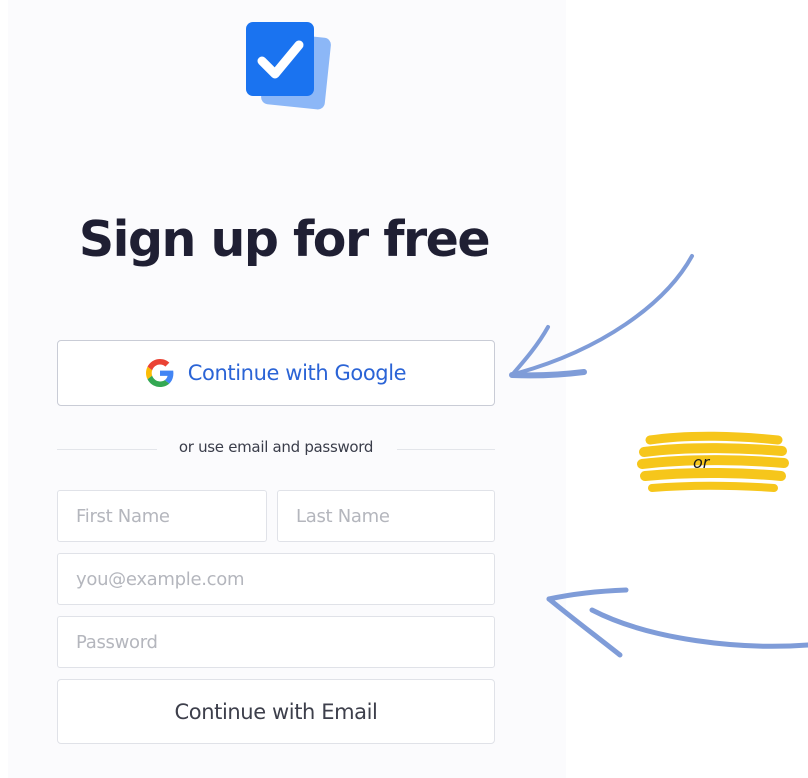  I want to click on divider-text: or use email and password, so click(276, 447).